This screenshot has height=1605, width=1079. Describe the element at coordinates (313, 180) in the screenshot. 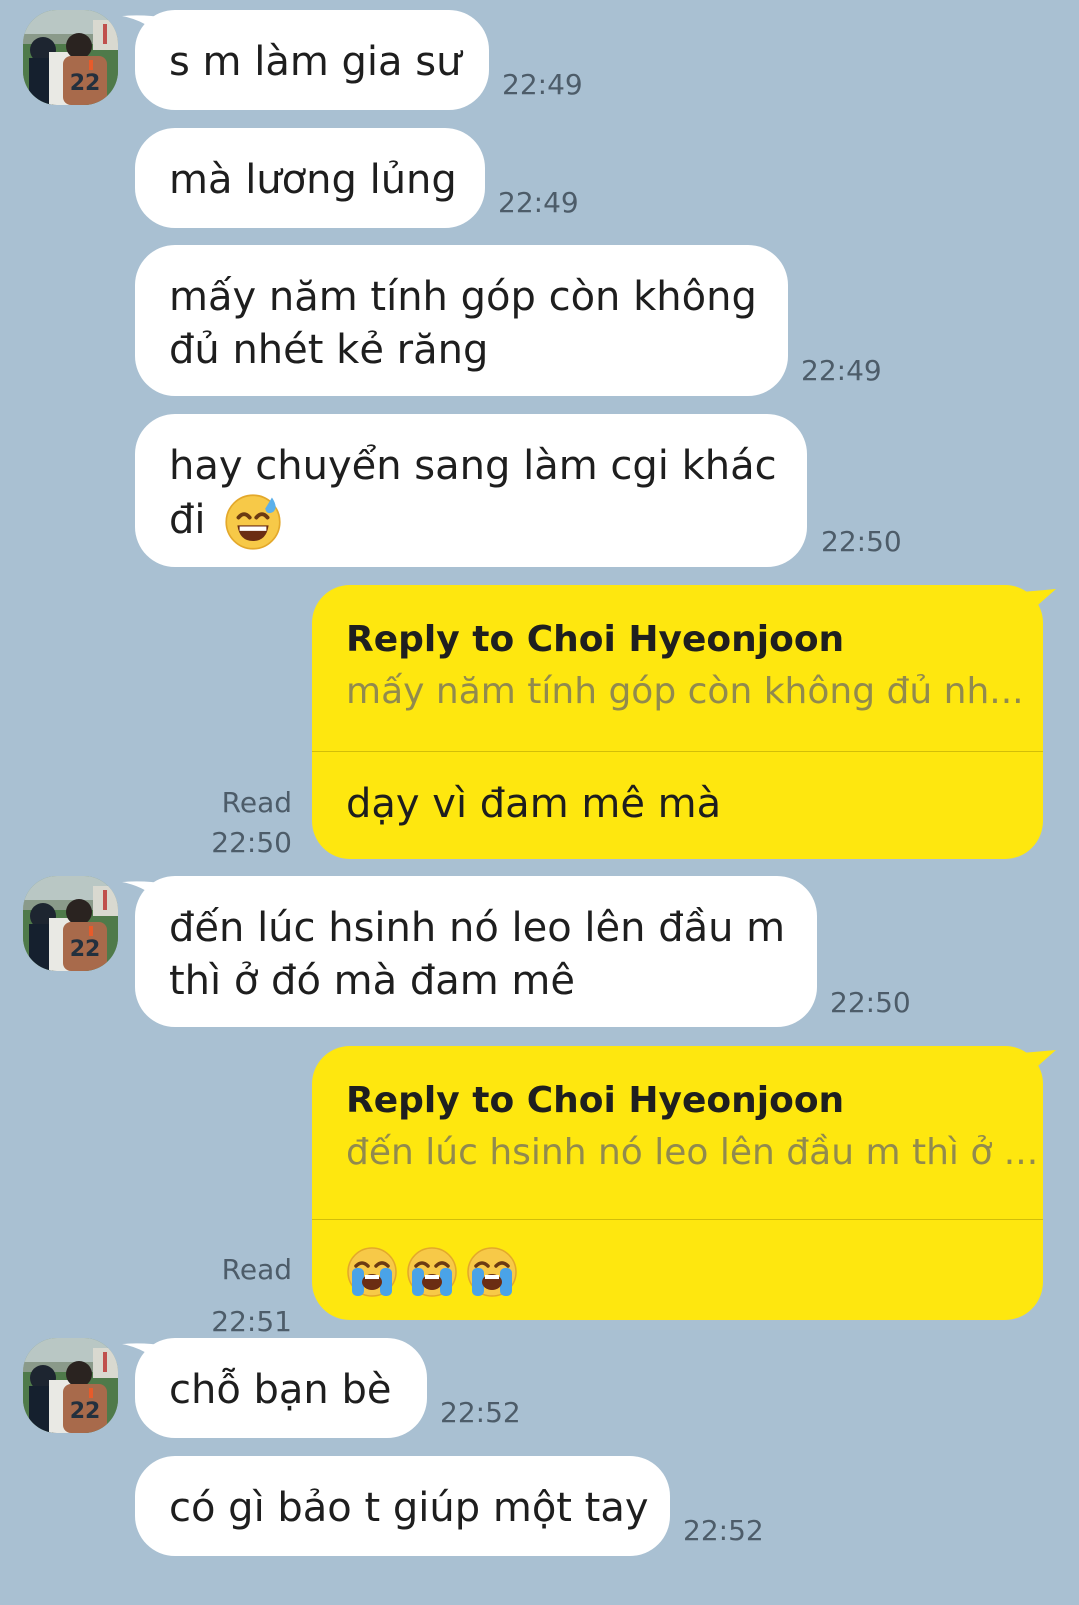

I see `message-text: mà lương lủng` at that location.